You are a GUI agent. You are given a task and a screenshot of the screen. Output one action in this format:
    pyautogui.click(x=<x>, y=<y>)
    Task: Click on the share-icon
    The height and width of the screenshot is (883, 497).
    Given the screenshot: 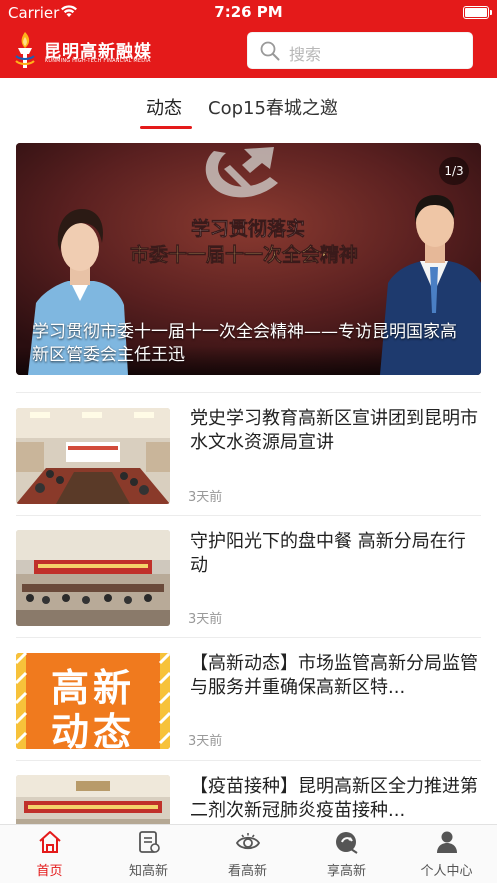 What is the action you would take?
    pyautogui.click(x=347, y=843)
    